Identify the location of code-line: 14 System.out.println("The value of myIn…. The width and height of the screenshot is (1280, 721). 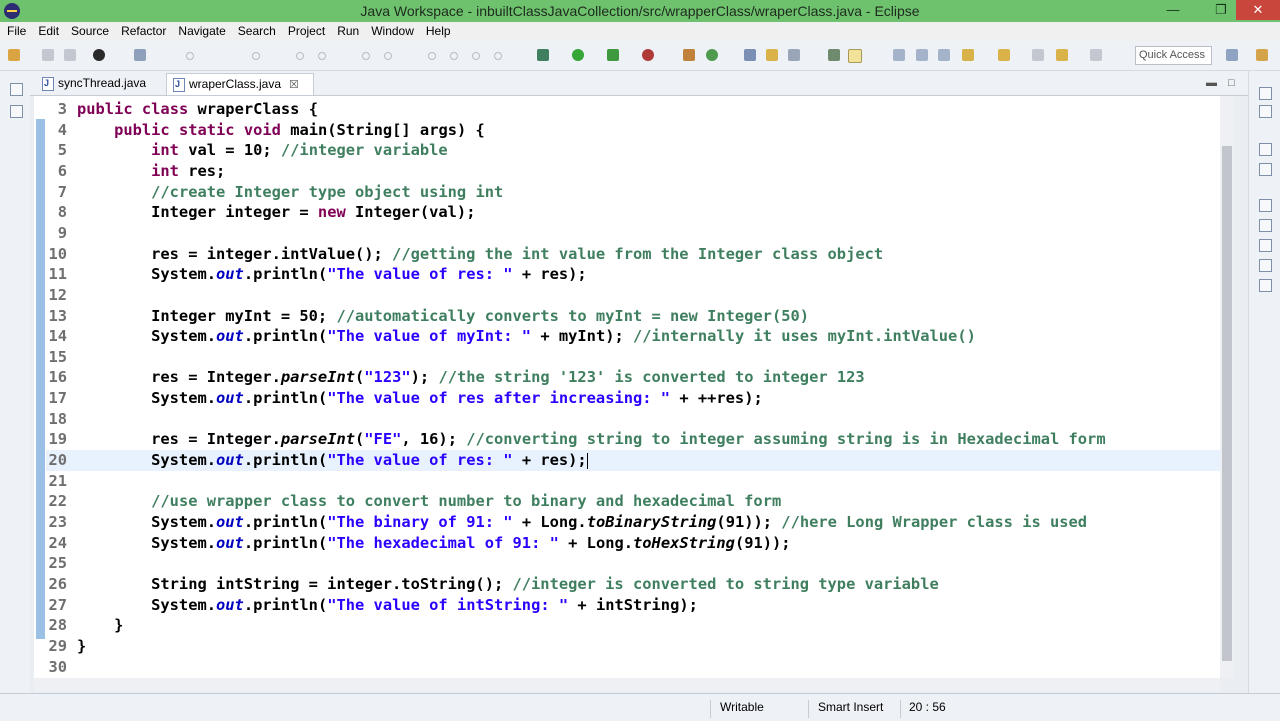
(628, 336).